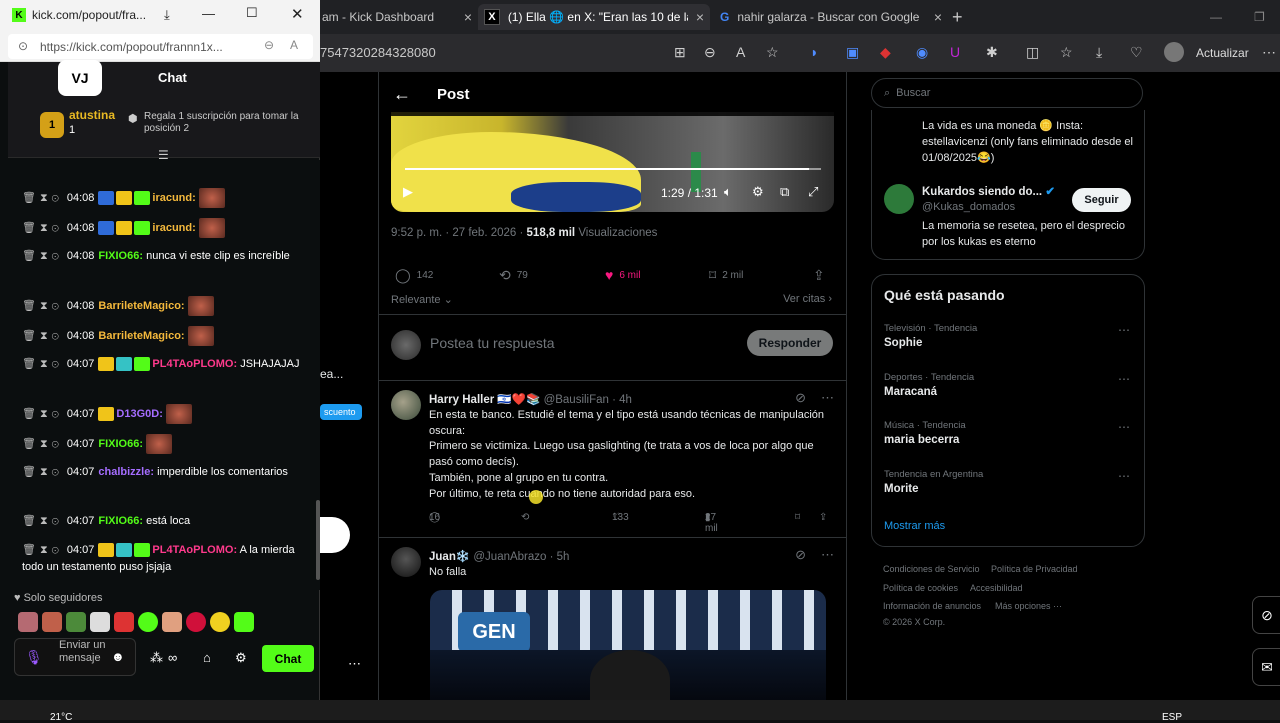  I want to click on tab-kick-dashboard: am - Kick Dashboard ×, so click(397, 17).